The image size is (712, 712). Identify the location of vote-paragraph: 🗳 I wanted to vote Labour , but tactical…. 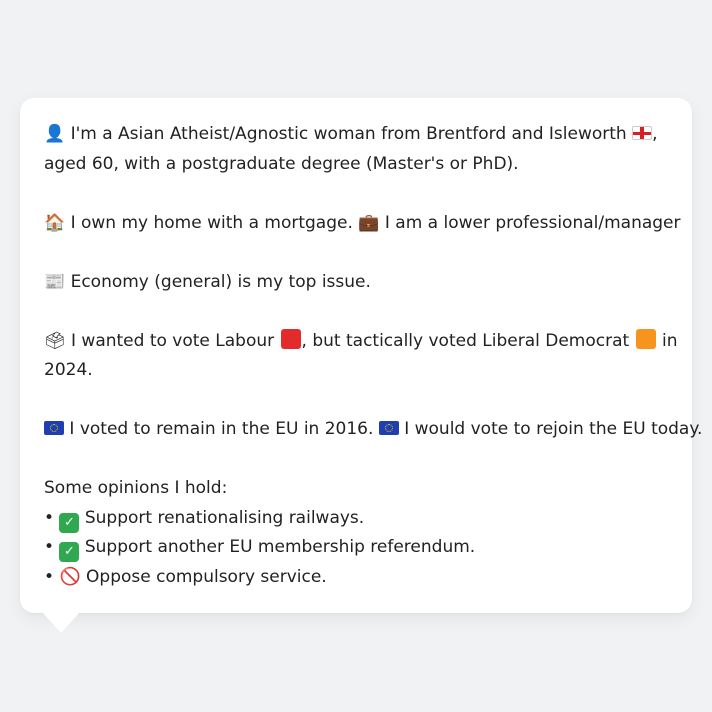
(360, 356).